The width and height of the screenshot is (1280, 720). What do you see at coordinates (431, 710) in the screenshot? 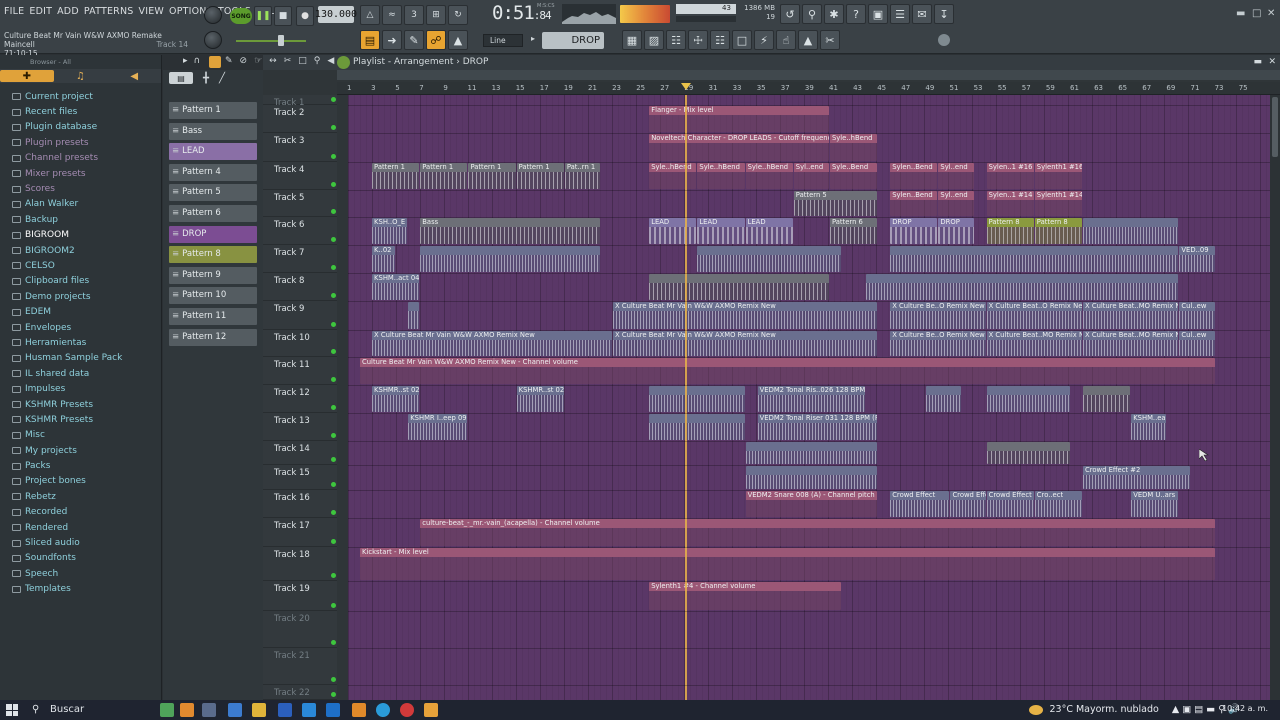
I see `fl-studio-active-icon` at bounding box center [431, 710].